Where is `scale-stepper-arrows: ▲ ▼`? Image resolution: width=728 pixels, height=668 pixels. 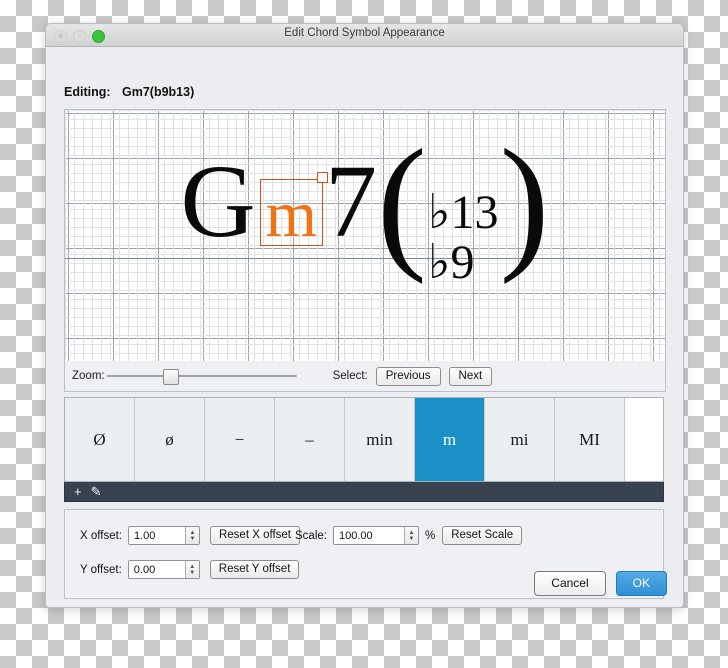 scale-stepper-arrows: ▲ ▼ is located at coordinates (410, 535).